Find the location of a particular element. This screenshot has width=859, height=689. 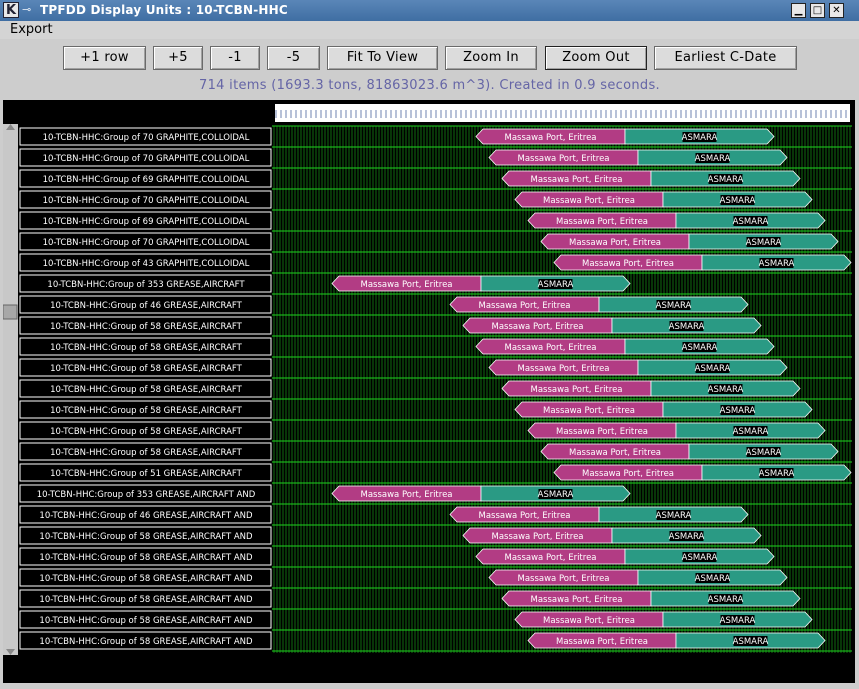

minimize-icon: ▁ is located at coordinates (798, 10).